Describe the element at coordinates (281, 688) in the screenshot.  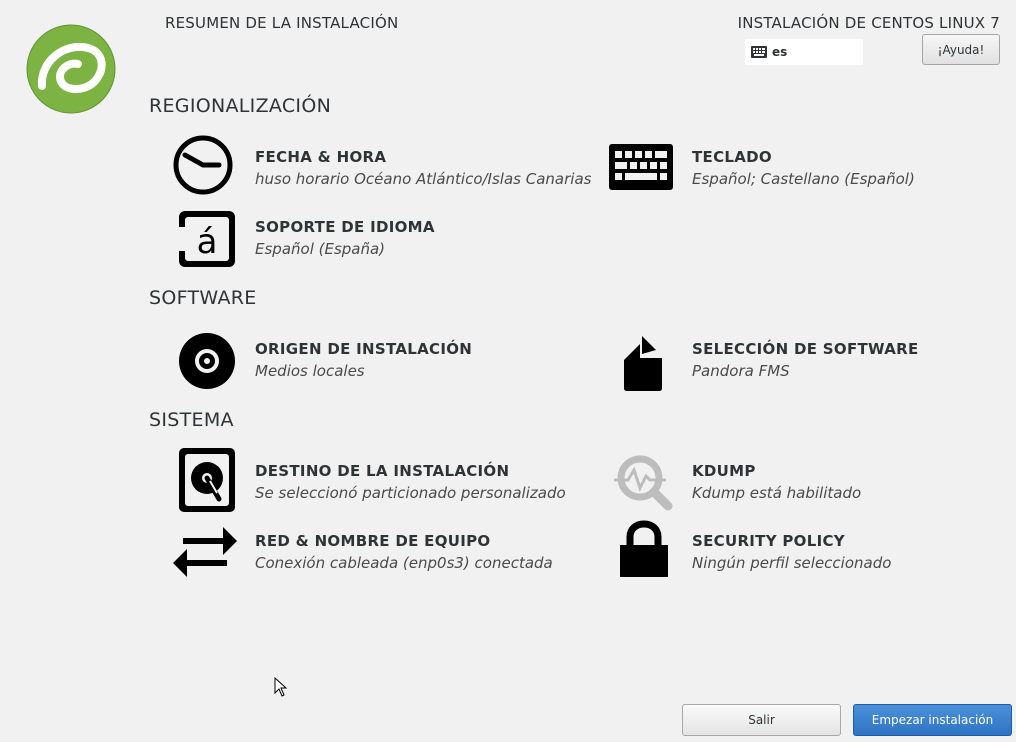
I see `mouse-cursor-icon` at that location.